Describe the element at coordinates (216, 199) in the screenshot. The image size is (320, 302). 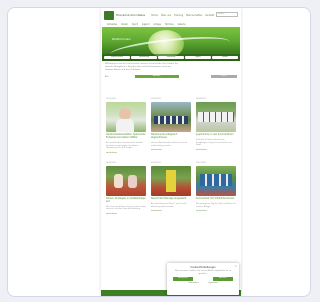
I see `post-title: Sommerfest mit Schleifchenturnier` at that location.